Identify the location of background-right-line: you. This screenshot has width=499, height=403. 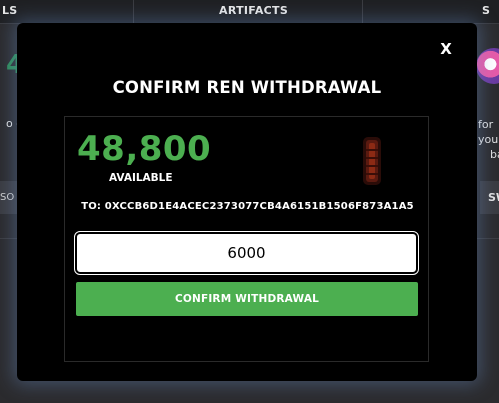
(488, 139).